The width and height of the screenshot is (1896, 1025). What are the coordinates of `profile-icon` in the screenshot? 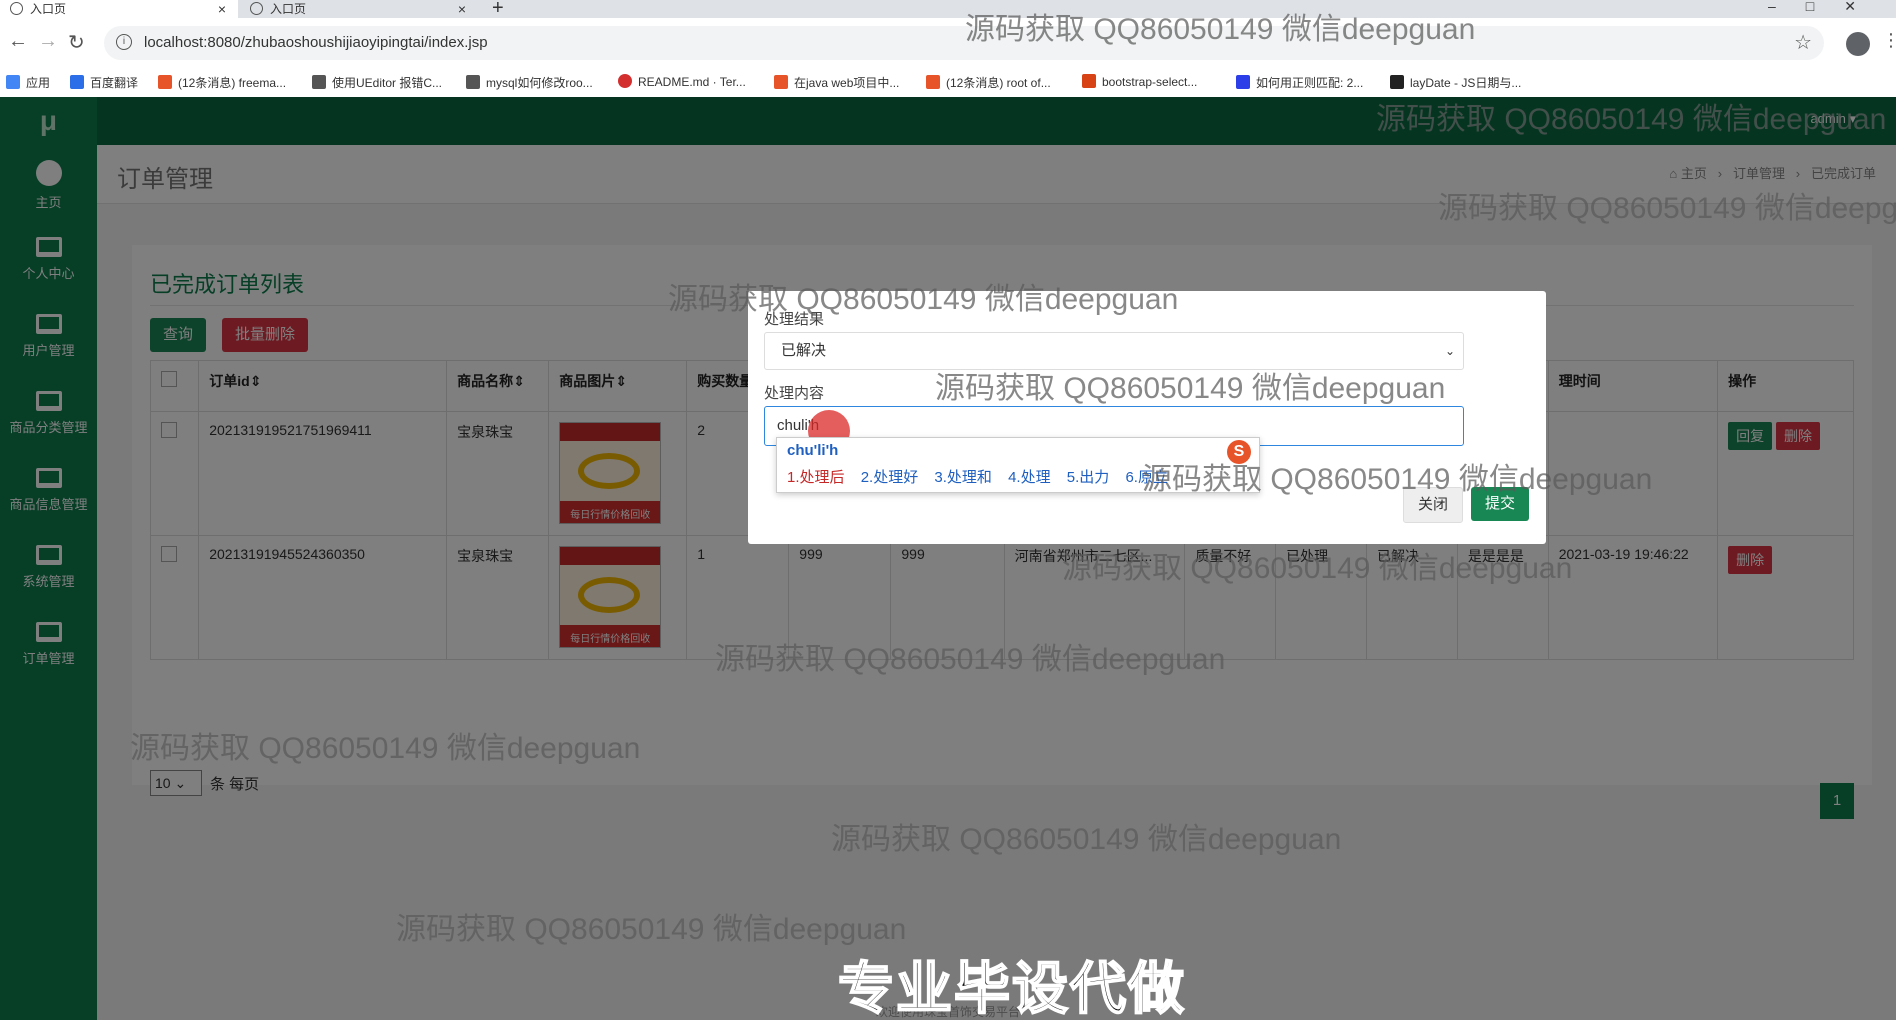 It's located at (1858, 44).